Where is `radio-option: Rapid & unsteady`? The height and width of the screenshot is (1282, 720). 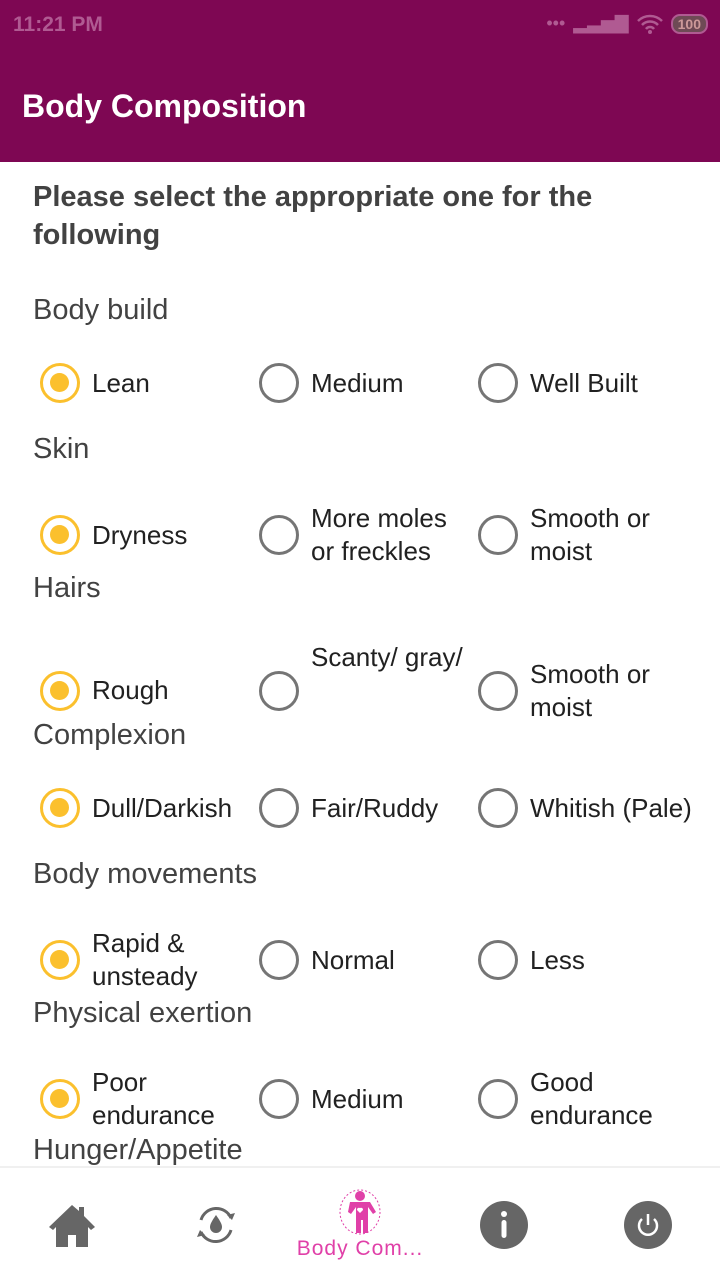 radio-option: Rapid & unsteady is located at coordinates (149, 960).